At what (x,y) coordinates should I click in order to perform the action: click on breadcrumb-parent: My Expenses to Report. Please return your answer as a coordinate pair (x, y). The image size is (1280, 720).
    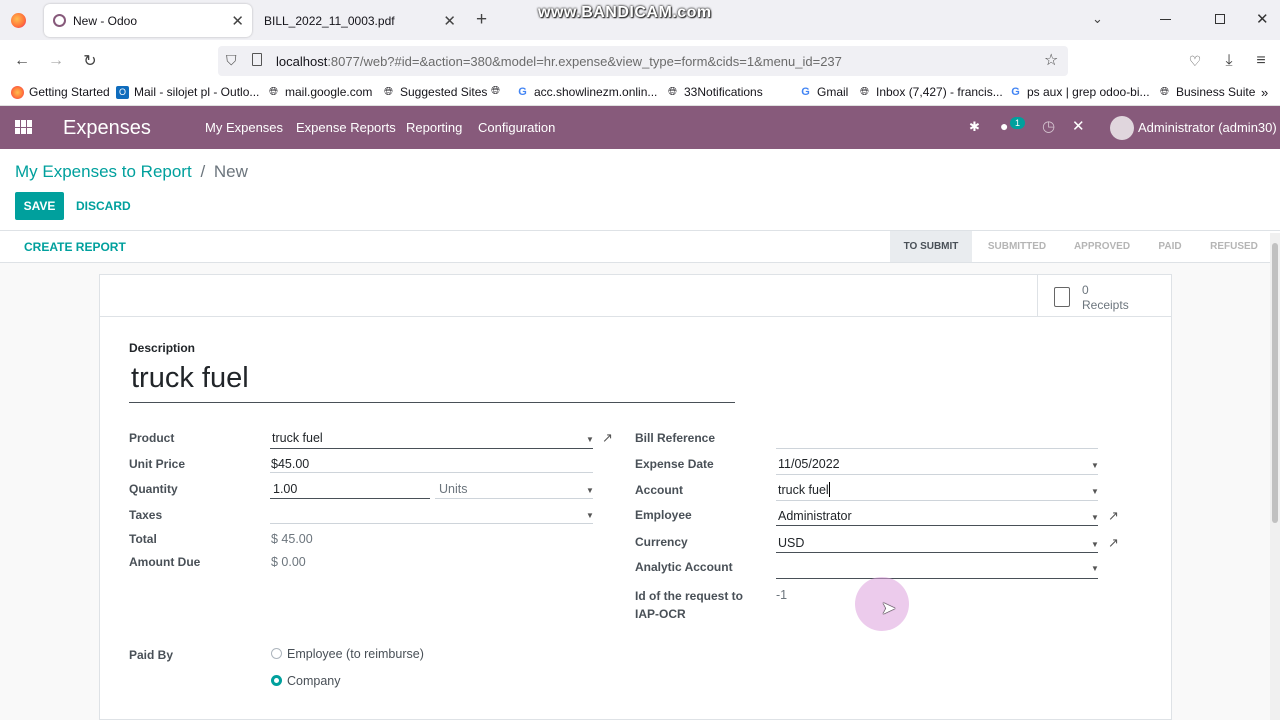
    Looking at the image, I should click on (103, 171).